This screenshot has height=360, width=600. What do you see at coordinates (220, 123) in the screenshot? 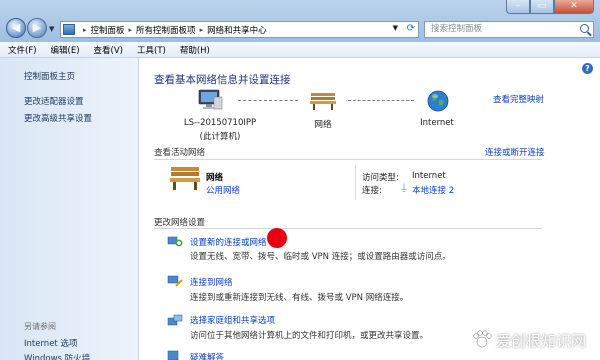
I see `computer-name: LS--20150710IPP` at bounding box center [220, 123].